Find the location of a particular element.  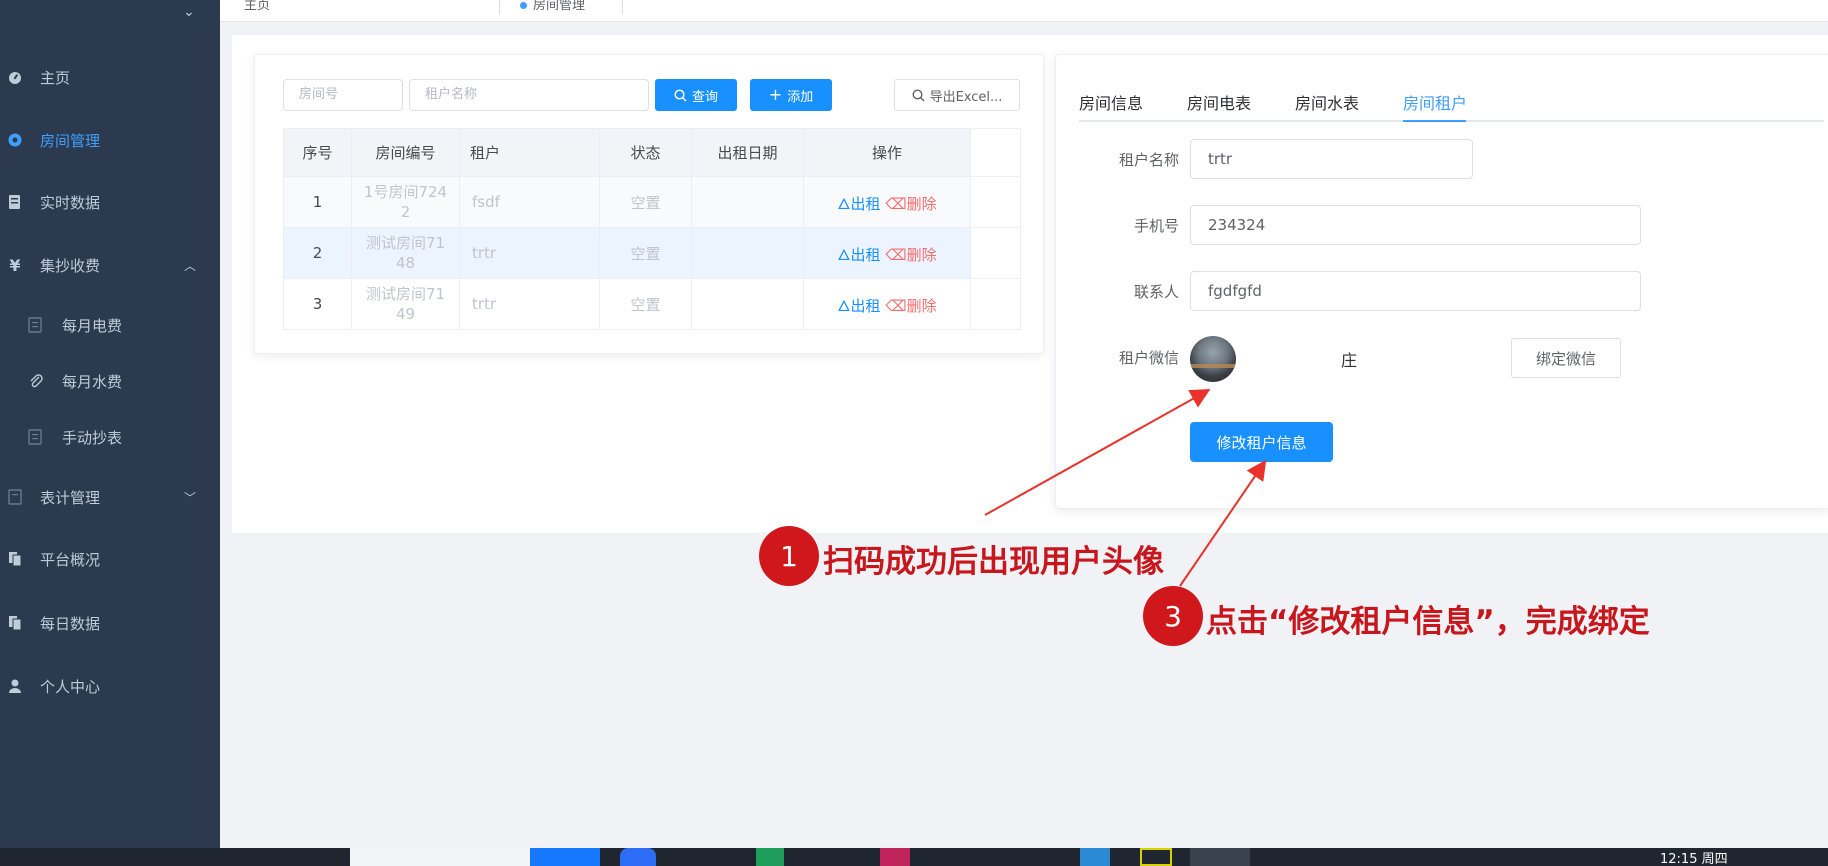

table-header-row: 序号 房间编号 租户 状态 出租日期 操作 is located at coordinates (652, 152).